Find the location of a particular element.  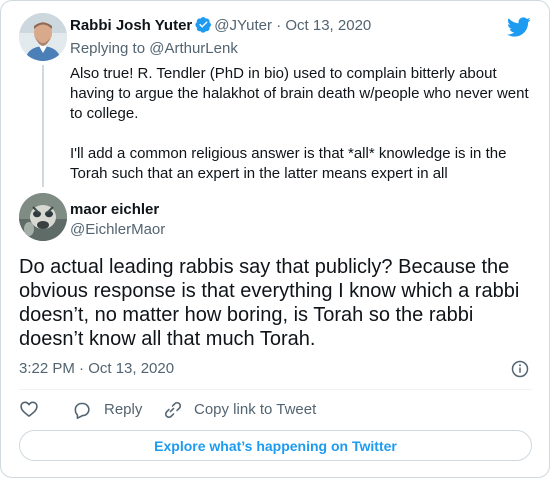

heart-icon is located at coordinates (29, 409).